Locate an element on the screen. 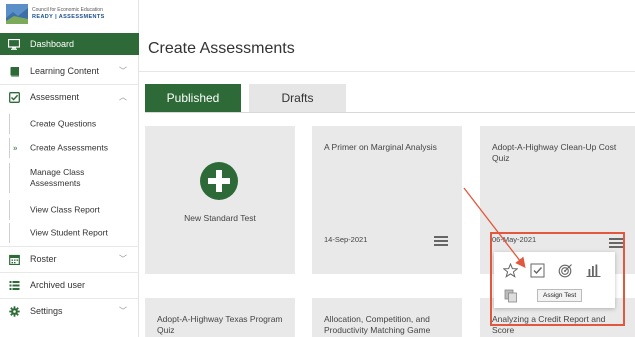 Image resolution: width=635 pixels, height=337 pixels. sidebar-item-learning-content: Learning Content ﹀ is located at coordinates (69, 71).